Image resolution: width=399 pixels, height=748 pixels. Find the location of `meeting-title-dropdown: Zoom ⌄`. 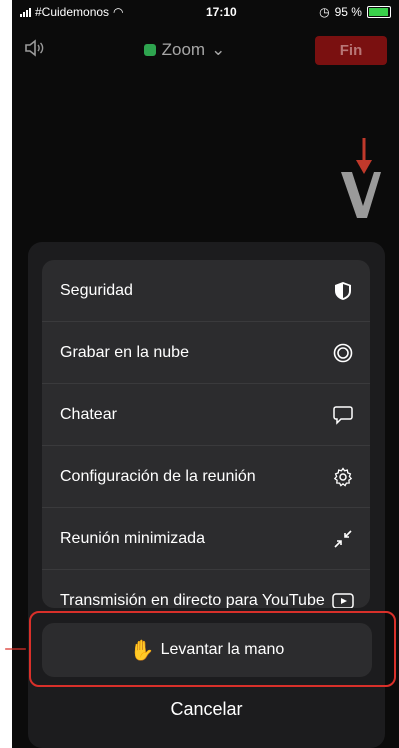

meeting-title-dropdown: Zoom ⌄ is located at coordinates (184, 50).